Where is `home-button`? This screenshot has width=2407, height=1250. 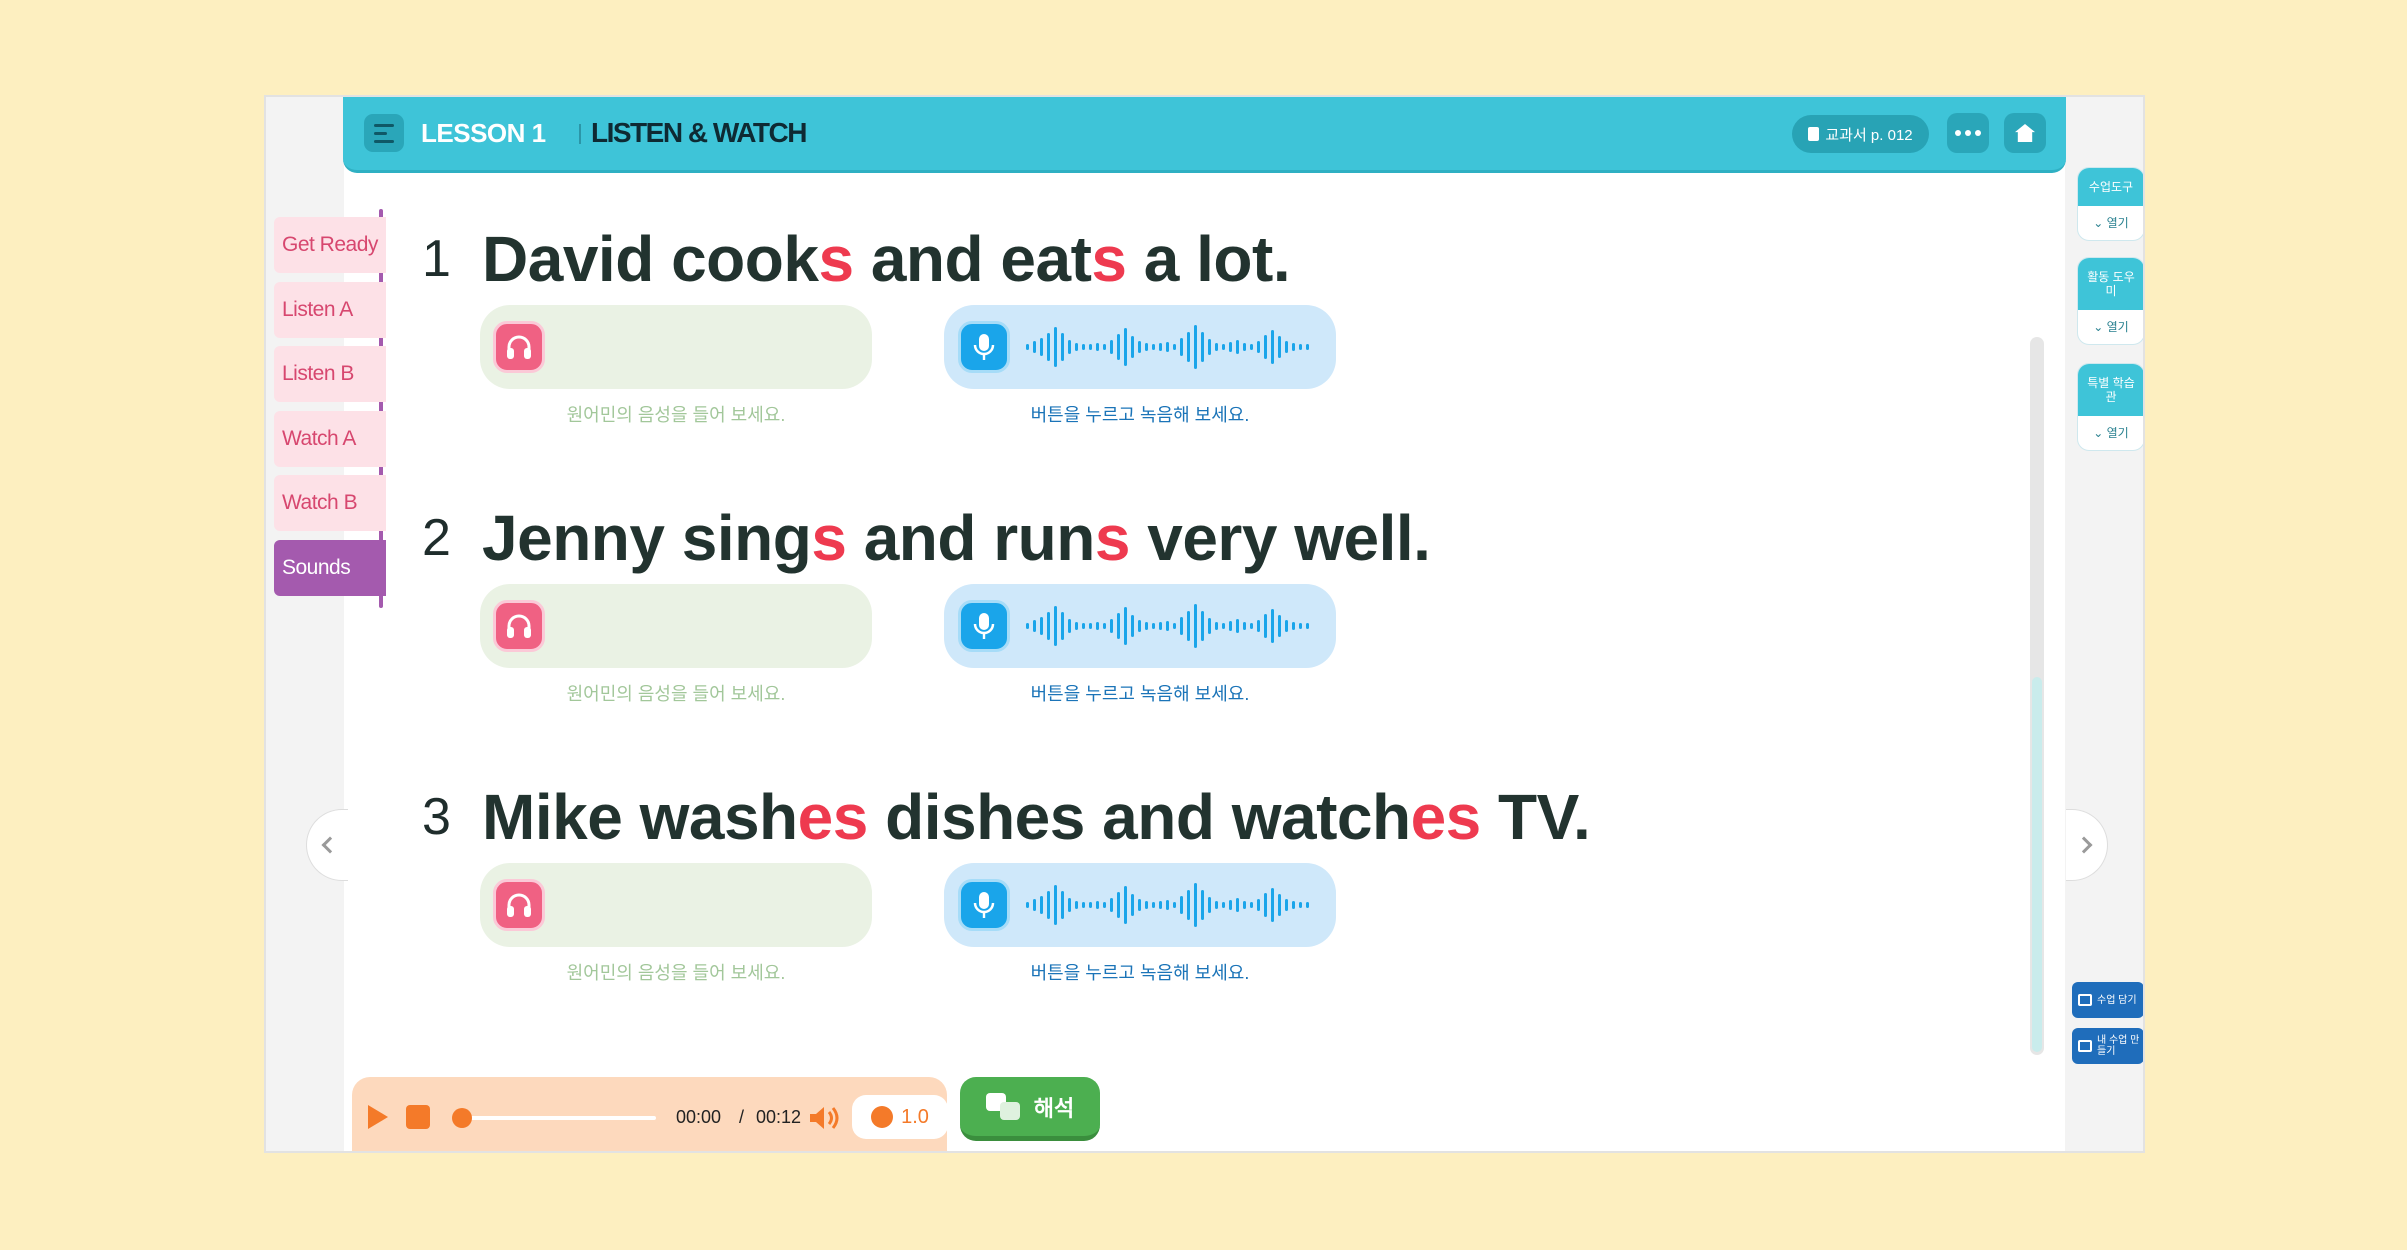 home-button is located at coordinates (2025, 133).